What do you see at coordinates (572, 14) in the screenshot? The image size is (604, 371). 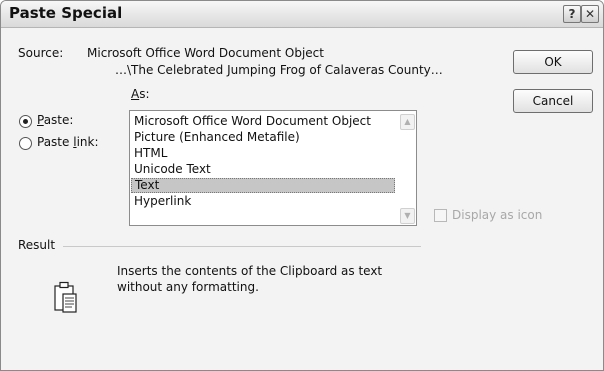 I see `help-button: ?` at bounding box center [572, 14].